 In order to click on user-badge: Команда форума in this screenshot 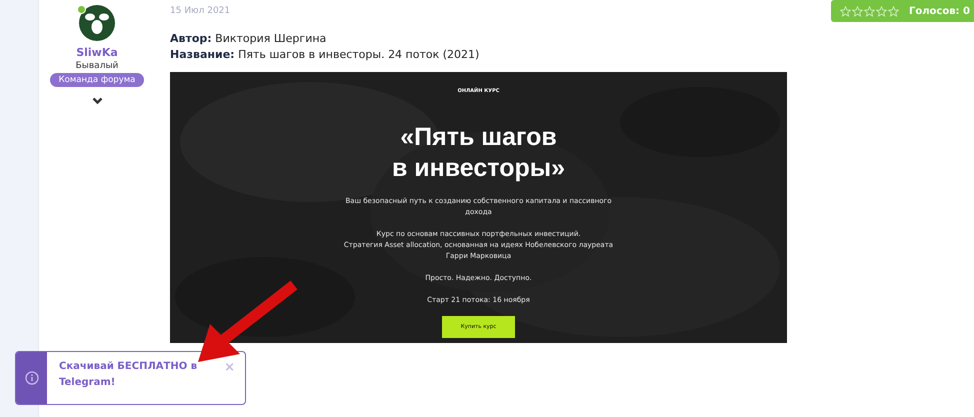, I will do `click(97, 80)`.